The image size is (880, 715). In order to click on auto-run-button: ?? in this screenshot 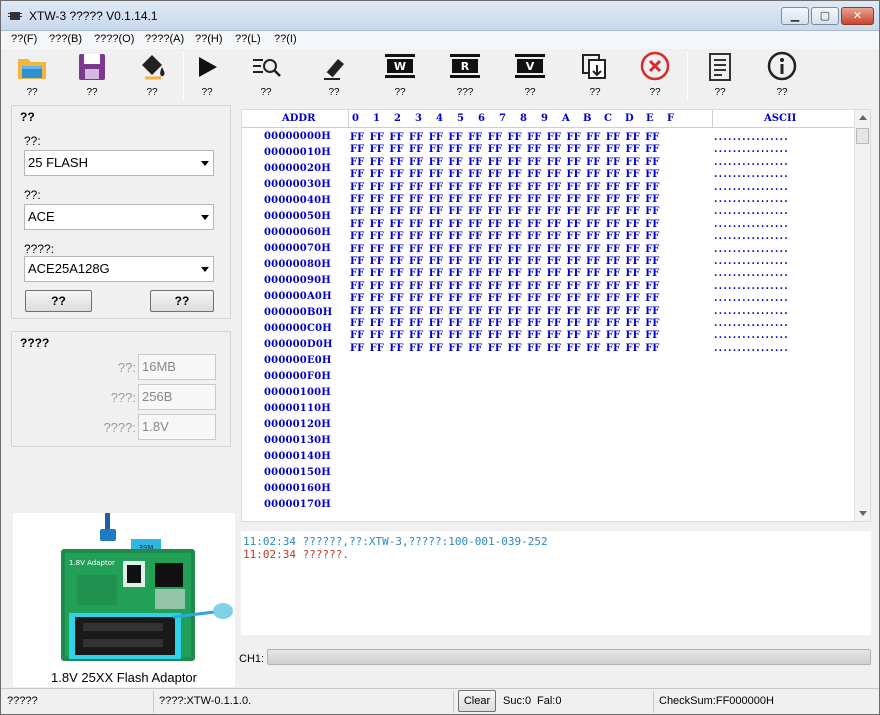, I will do `click(207, 76)`.